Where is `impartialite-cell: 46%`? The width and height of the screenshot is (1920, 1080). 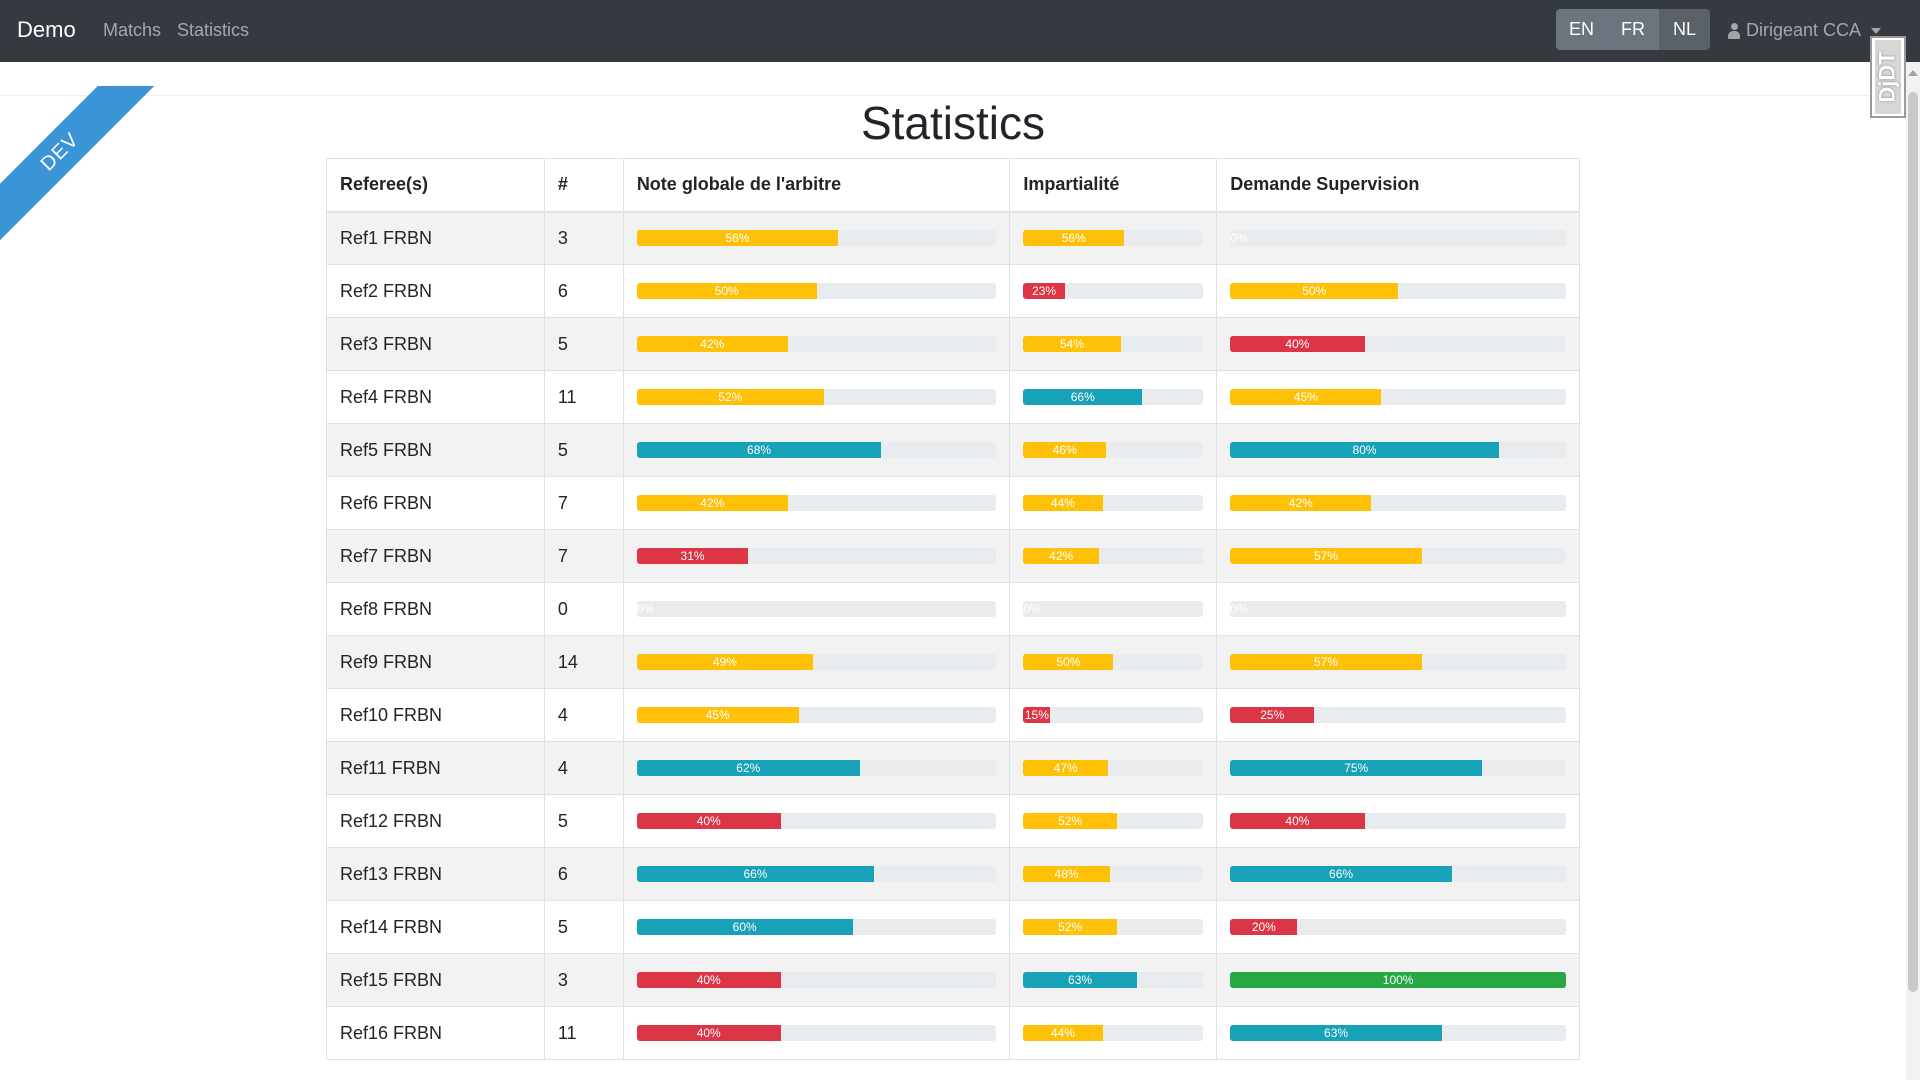 impartialite-cell: 46% is located at coordinates (1113, 450).